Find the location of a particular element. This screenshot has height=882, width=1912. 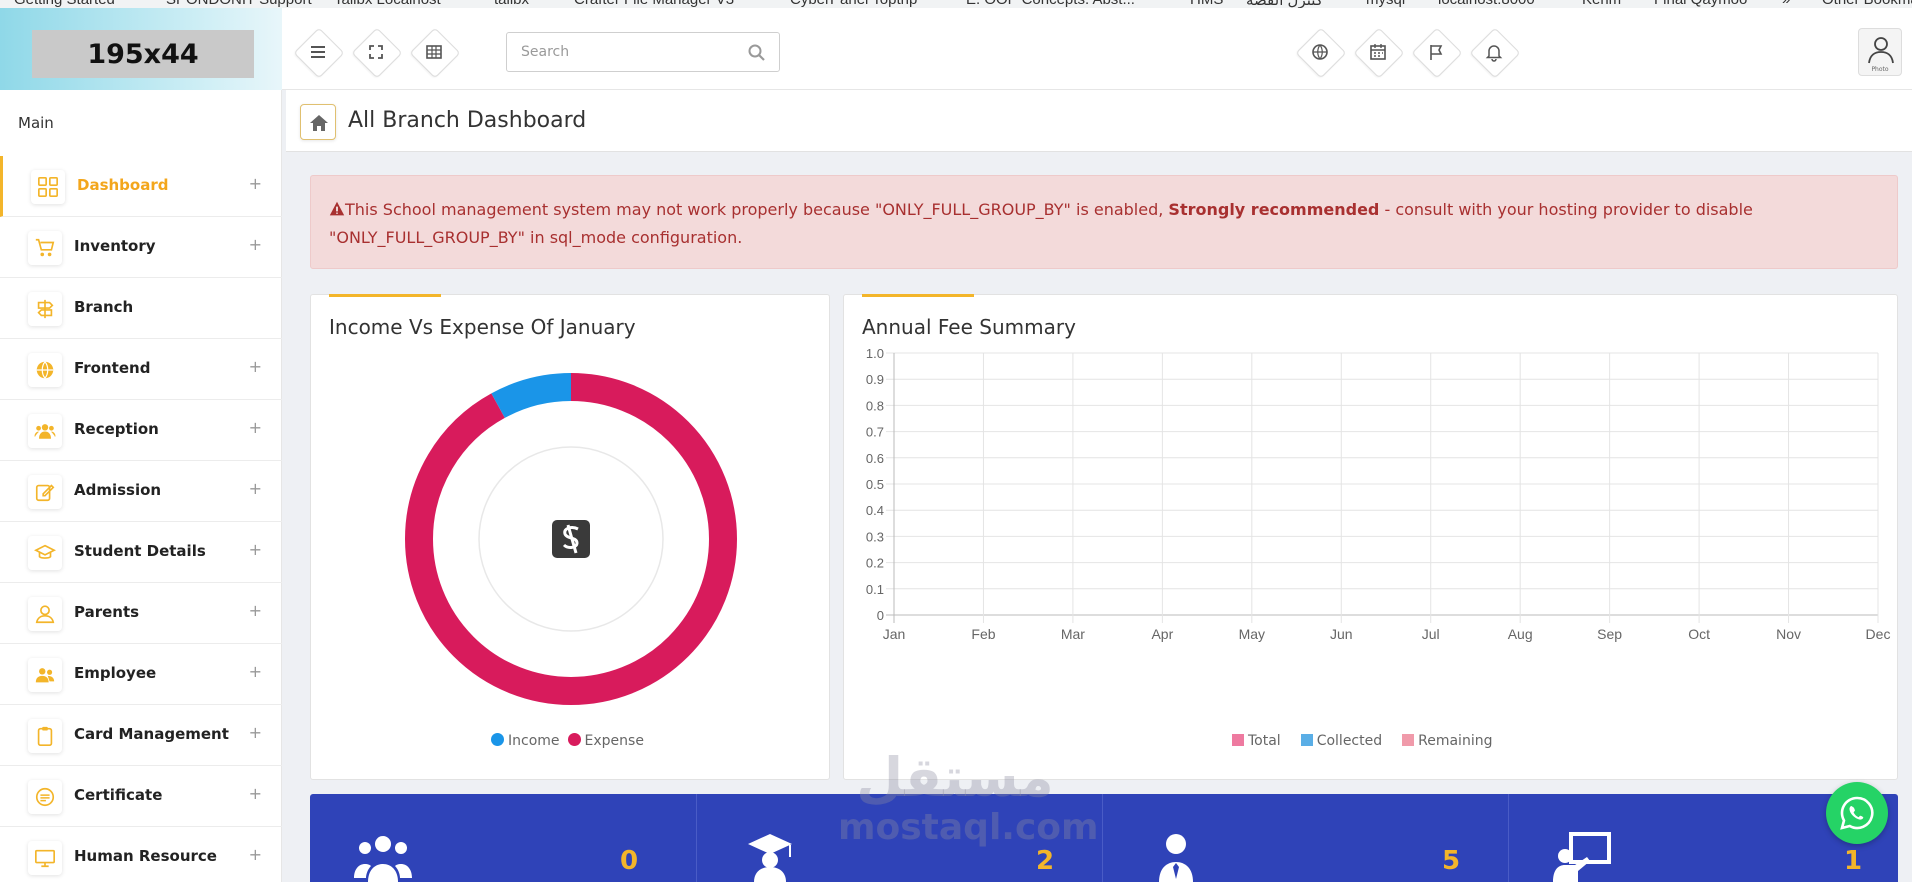

sidebar-item-branch: Branch is located at coordinates (141, 308).